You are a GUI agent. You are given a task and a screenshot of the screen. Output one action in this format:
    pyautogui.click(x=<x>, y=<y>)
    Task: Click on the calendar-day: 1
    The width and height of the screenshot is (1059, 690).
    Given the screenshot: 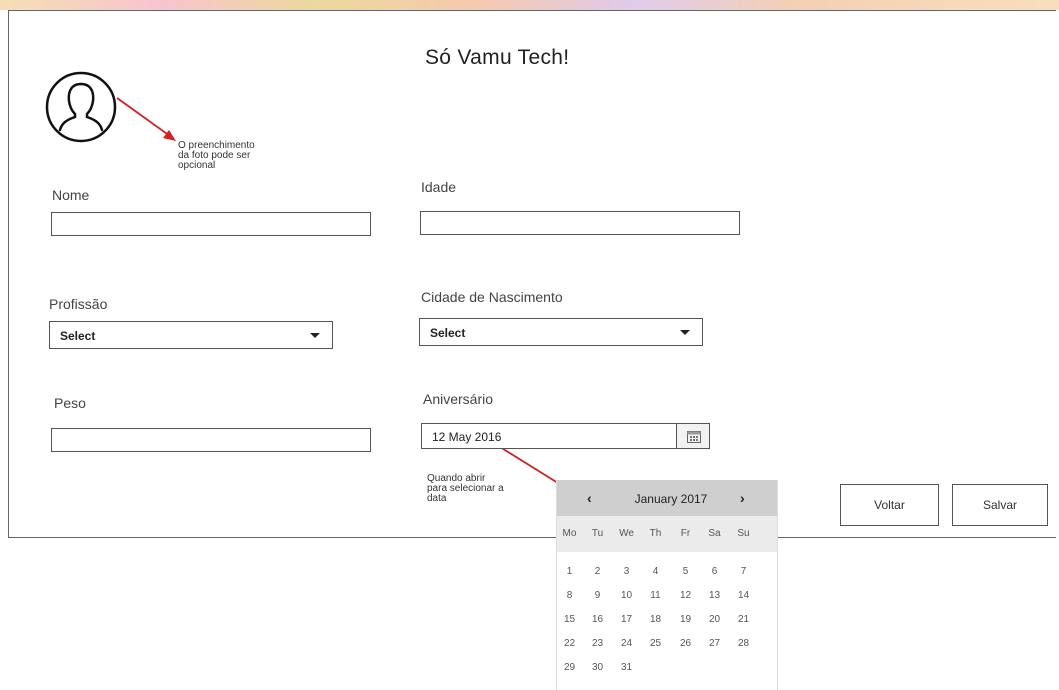 What is the action you would take?
    pyautogui.click(x=569, y=571)
    